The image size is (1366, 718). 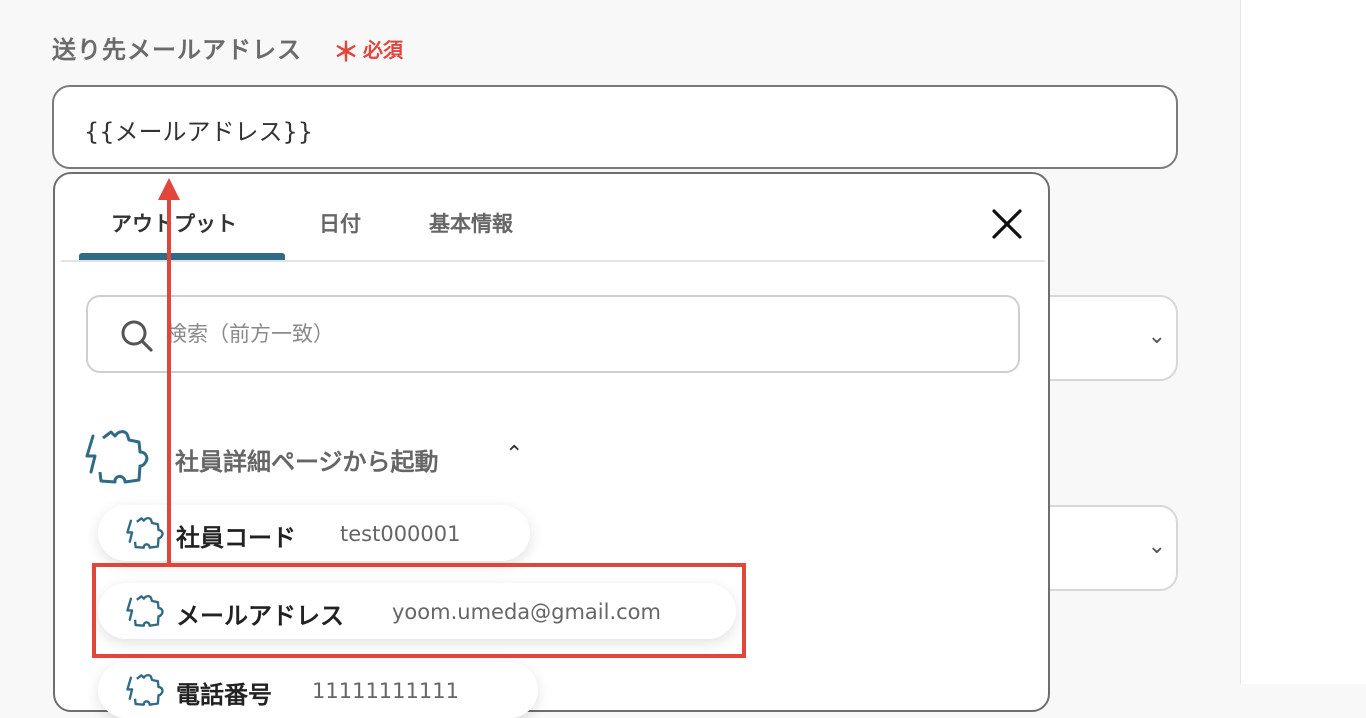 What do you see at coordinates (514, 454) in the screenshot?
I see `chevron-up-icon: ⌃` at bounding box center [514, 454].